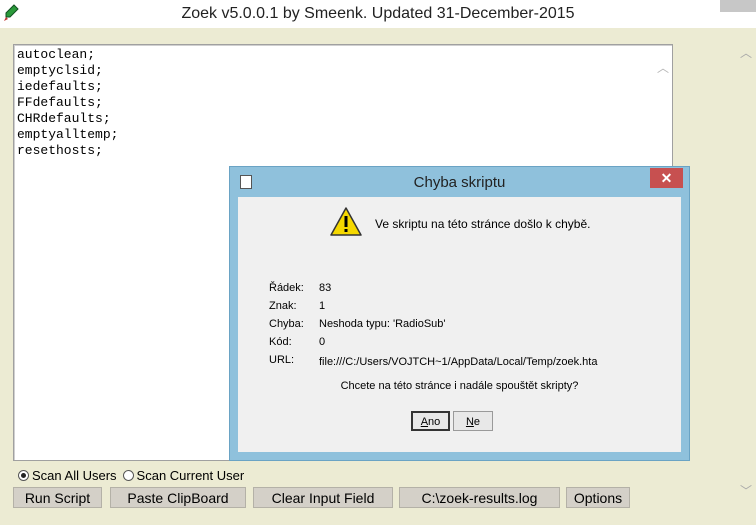 This screenshot has width=756, height=525. Describe the element at coordinates (477, 422) in the screenshot. I see `no-label-rest: e` at that location.